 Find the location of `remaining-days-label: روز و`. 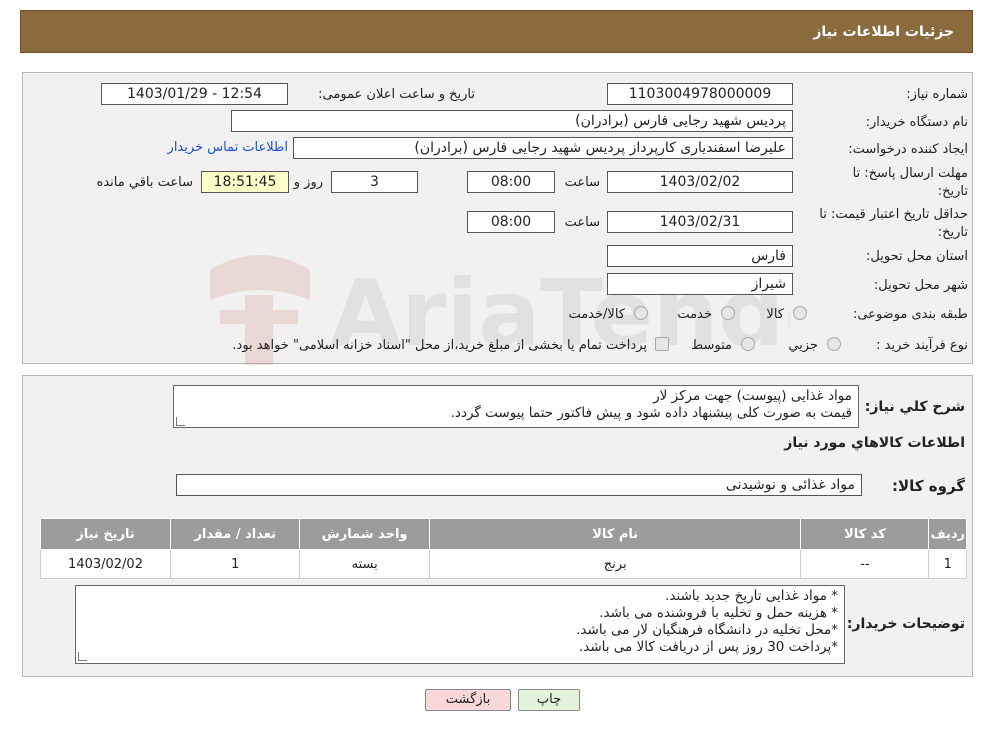

remaining-days-label: روز و is located at coordinates (308, 182).